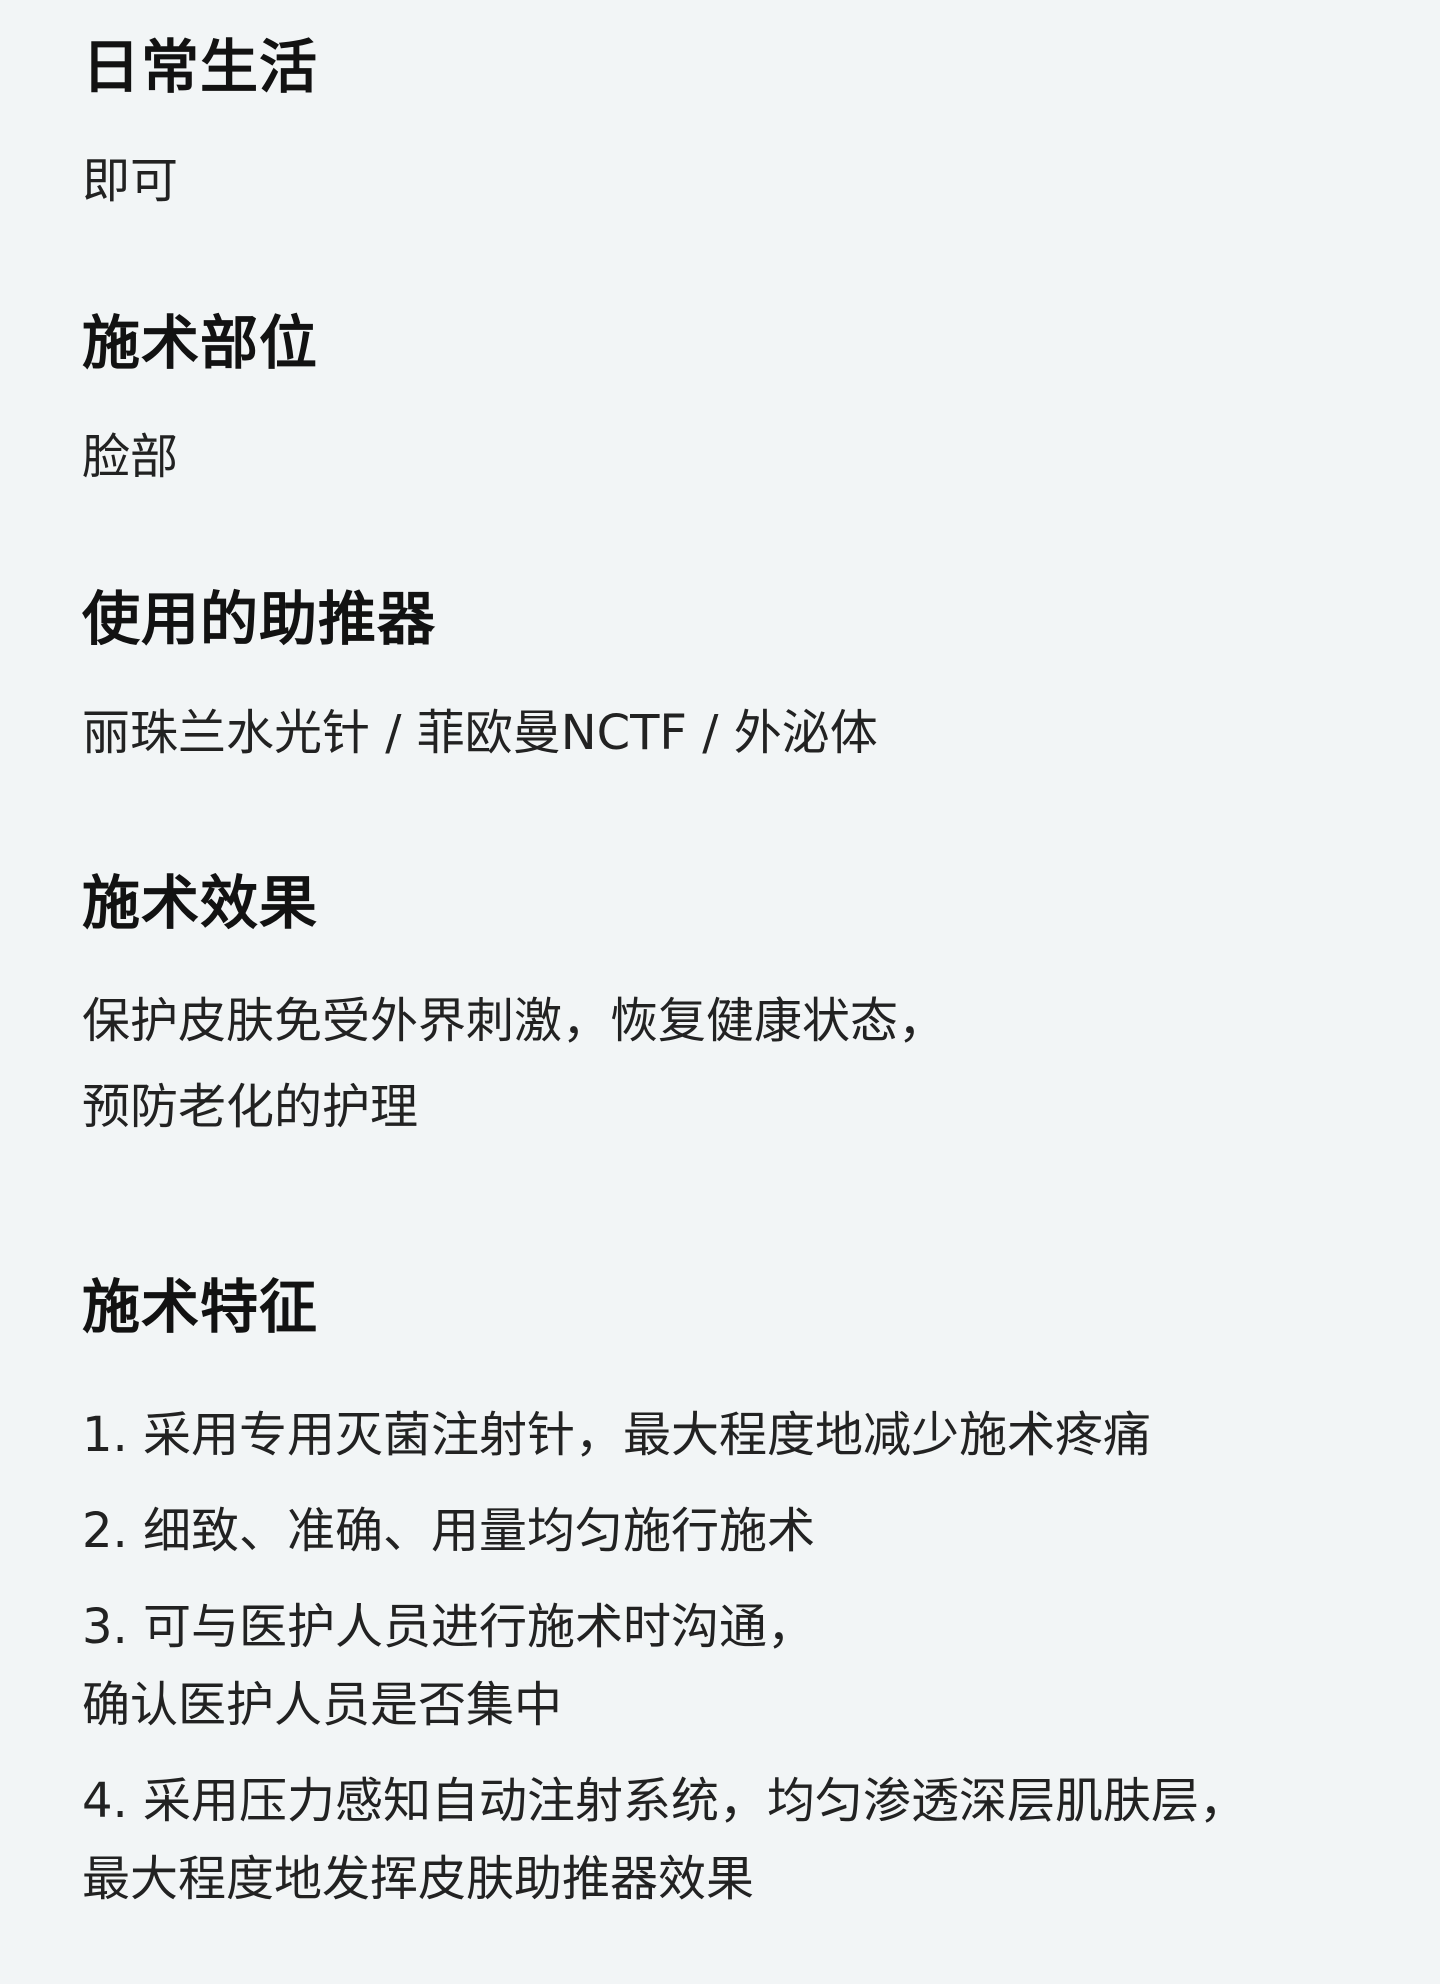 The image size is (1440, 1984). Describe the element at coordinates (741, 1064) in the screenshot. I see `section-body: 保护皮肤免受外界刺激，恢复健康状态， 预防老化的护理` at that location.